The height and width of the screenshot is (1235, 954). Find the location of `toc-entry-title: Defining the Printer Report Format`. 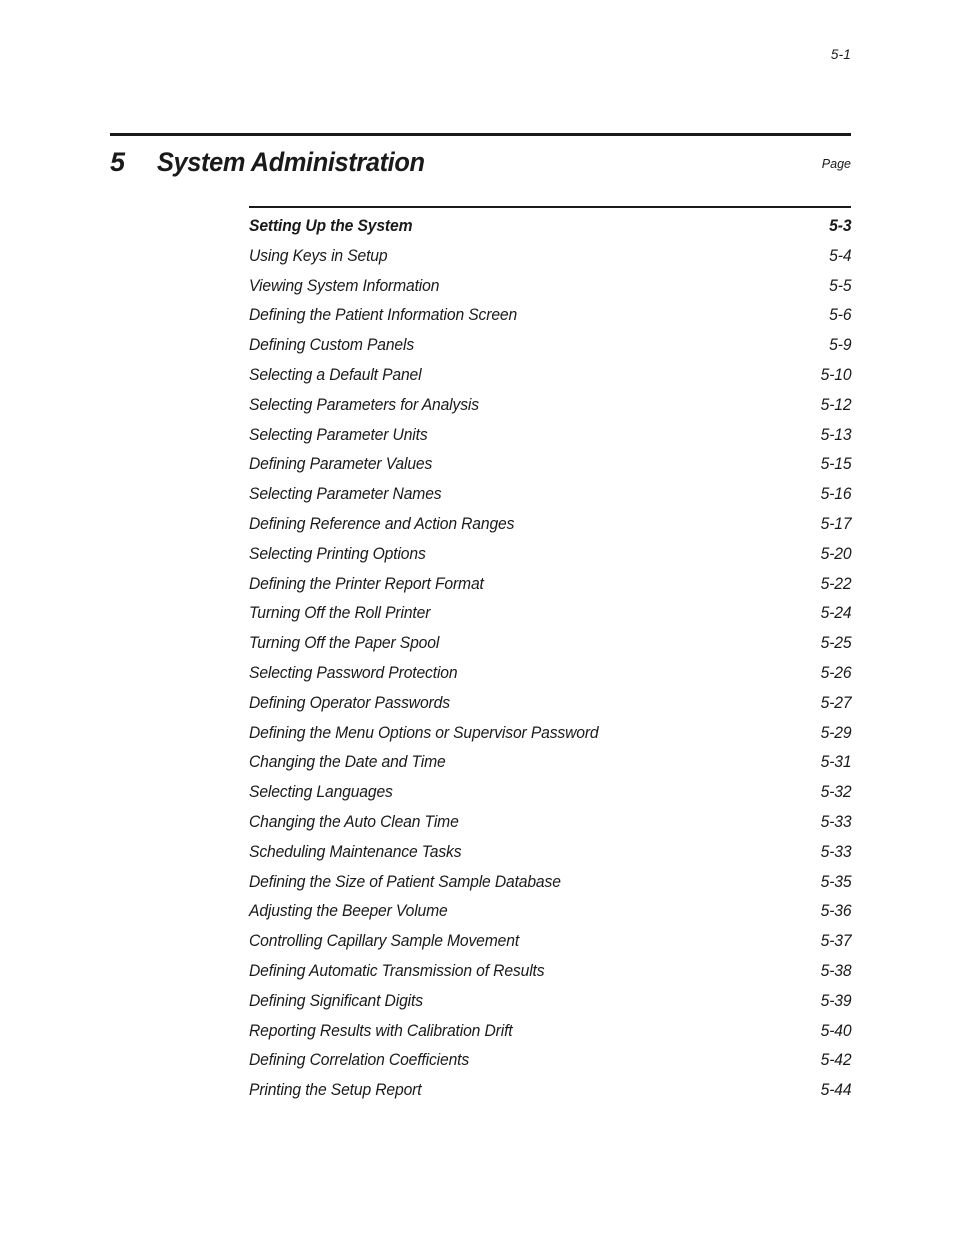

toc-entry-title: Defining the Printer Report Format is located at coordinates (366, 583).